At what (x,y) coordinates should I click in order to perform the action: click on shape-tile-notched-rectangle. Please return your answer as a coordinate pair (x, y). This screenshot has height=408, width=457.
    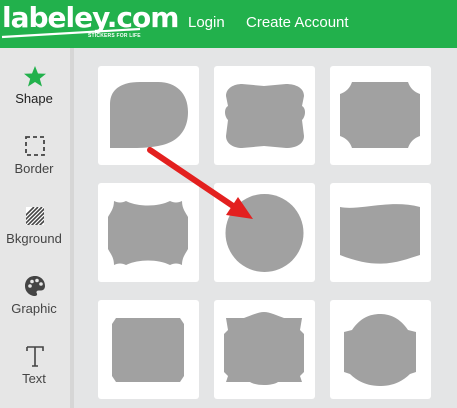
    Looking at the image, I should click on (380, 115).